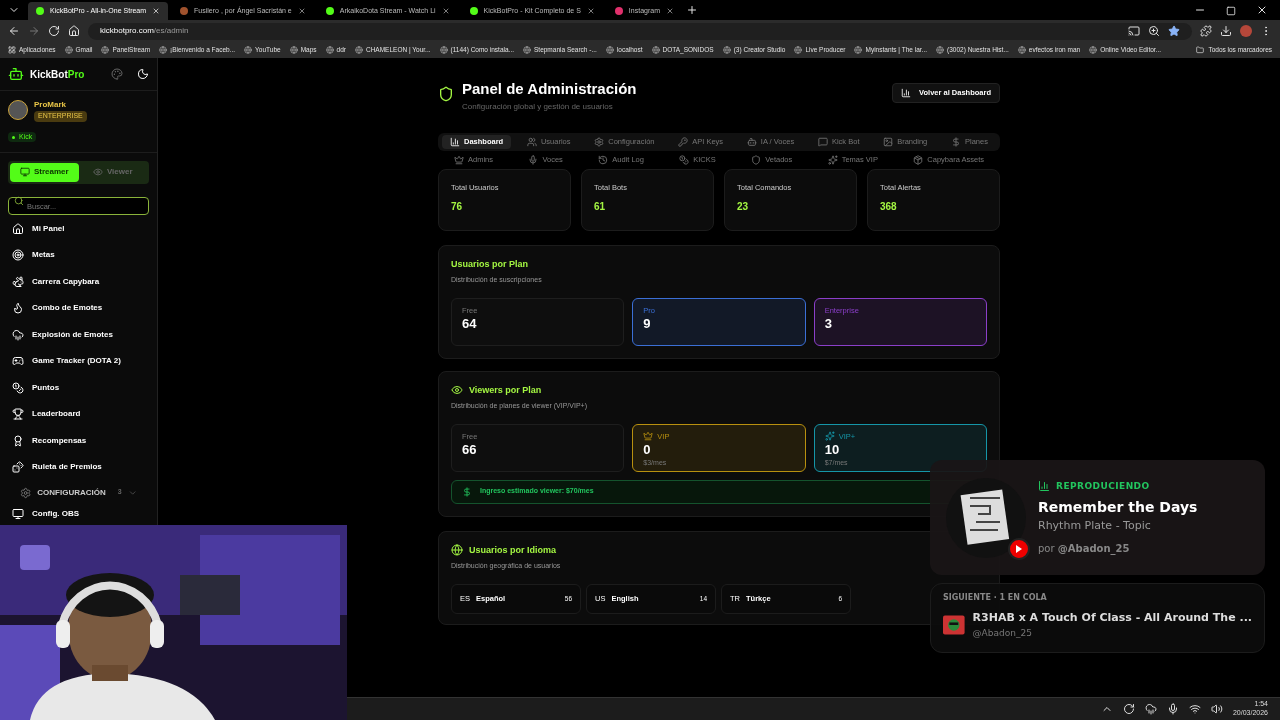 Image resolution: width=1280 pixels, height=720 pixels. What do you see at coordinates (57, 74) in the screenshot?
I see `brand-name: KickBotPro` at bounding box center [57, 74].